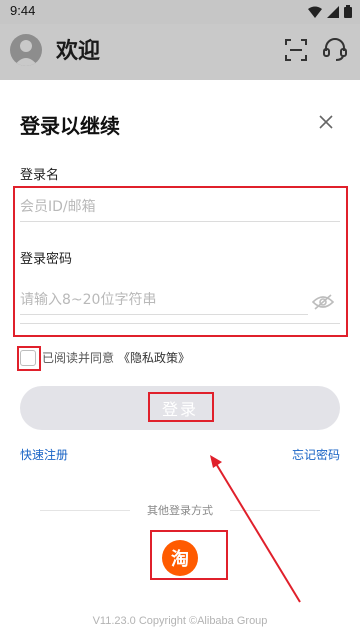  I want to click on status-bar: 9:44, so click(180, 12).